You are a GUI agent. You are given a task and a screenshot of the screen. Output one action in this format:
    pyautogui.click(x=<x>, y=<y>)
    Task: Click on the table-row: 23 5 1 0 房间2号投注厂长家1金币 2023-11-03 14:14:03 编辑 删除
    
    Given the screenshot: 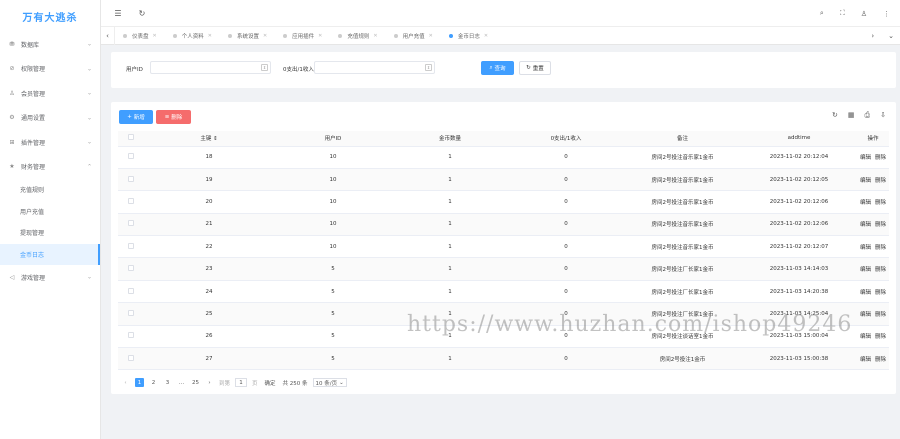 What is the action you would take?
    pyautogui.click(x=503, y=269)
    